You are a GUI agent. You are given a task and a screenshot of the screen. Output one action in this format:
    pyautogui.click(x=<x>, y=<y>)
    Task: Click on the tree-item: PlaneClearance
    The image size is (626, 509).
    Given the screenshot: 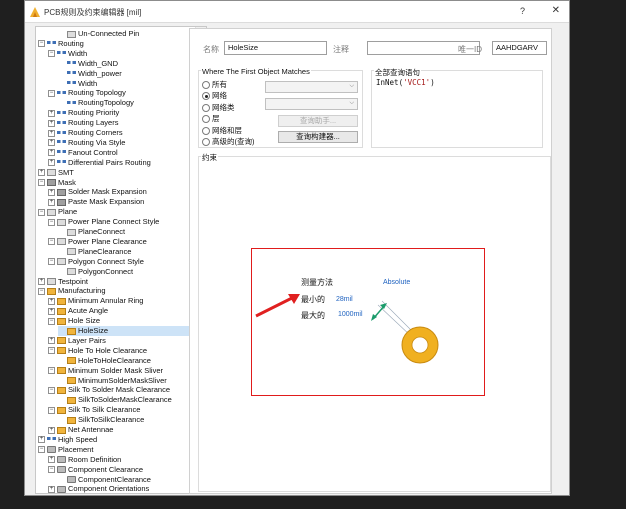 What is the action you would take?
    pyautogui.click(x=94, y=252)
    